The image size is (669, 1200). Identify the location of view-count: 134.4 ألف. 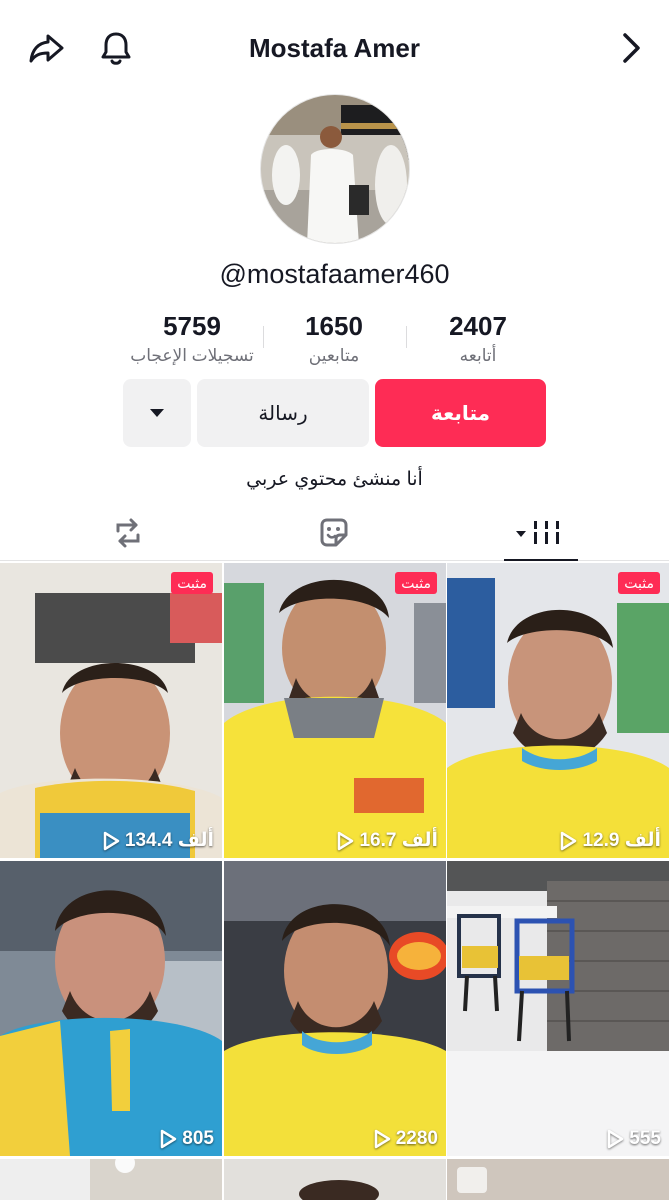
(158, 840).